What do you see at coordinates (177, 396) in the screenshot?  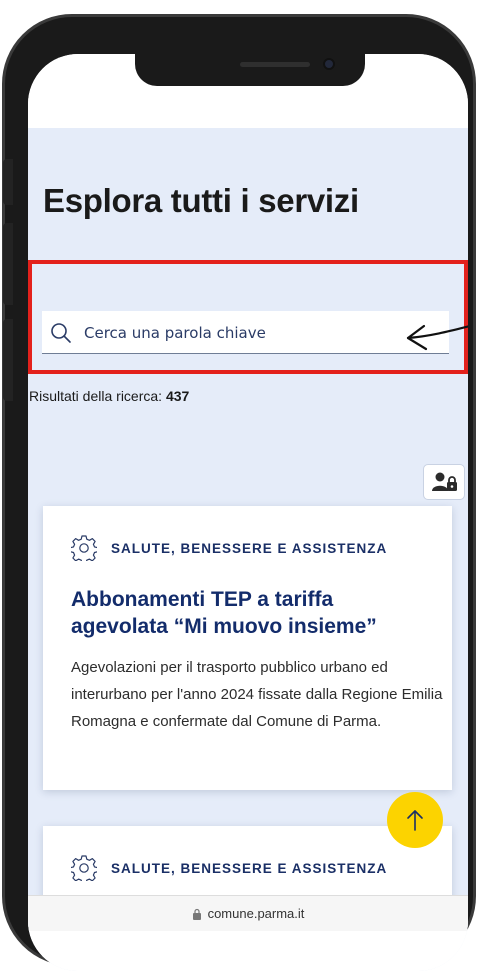 I see `results-count: 437` at bounding box center [177, 396].